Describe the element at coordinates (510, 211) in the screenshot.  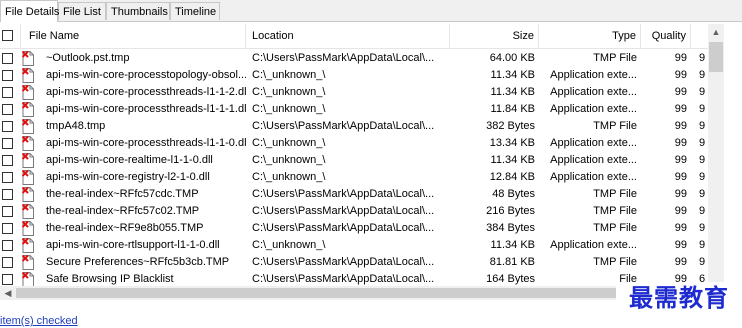
I see `size-cell: 216 Bytes` at that location.